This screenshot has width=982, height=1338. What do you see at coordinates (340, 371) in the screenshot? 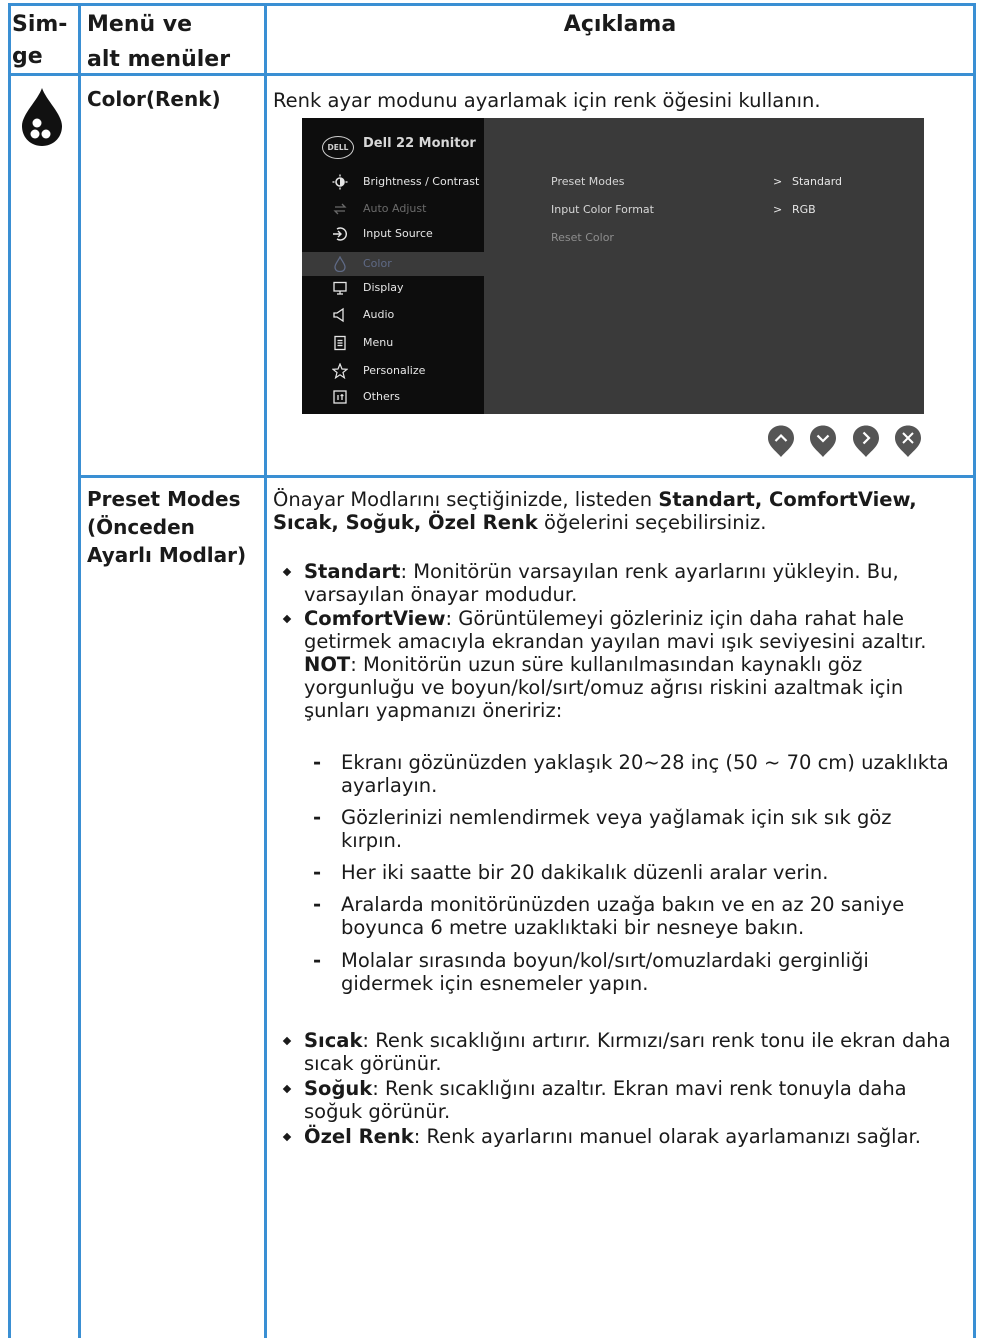
I see `star-icon` at bounding box center [340, 371].